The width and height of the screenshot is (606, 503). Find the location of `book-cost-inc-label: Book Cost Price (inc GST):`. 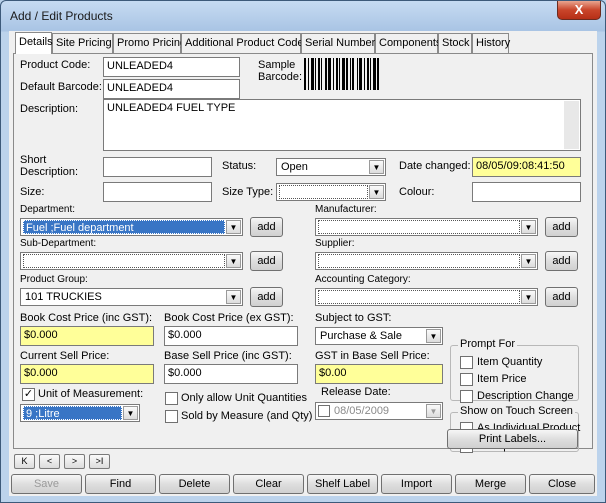

book-cost-inc-label: Book Cost Price (inc GST): is located at coordinates (86, 318).